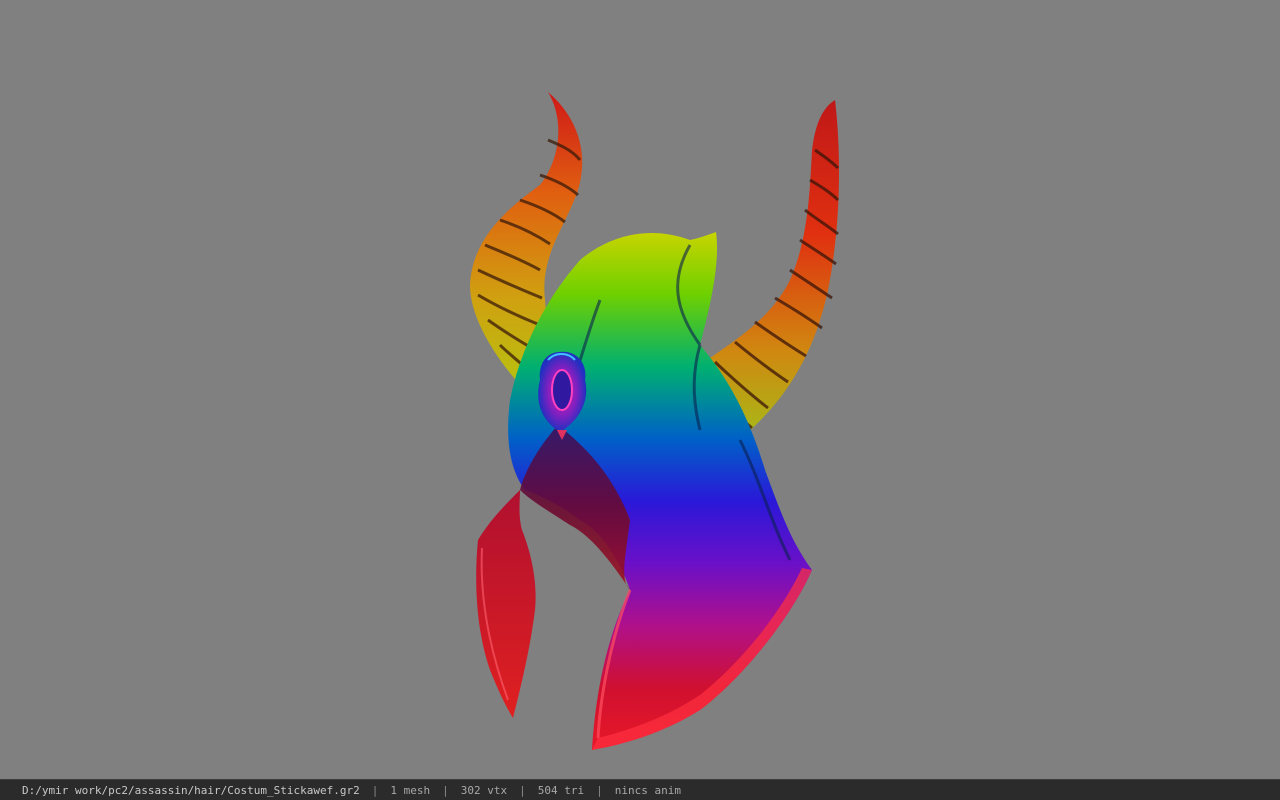 This screenshot has height=800, width=1280. Describe the element at coordinates (561, 790) in the screenshot. I see `triangle-count-label: 504 tri` at that location.